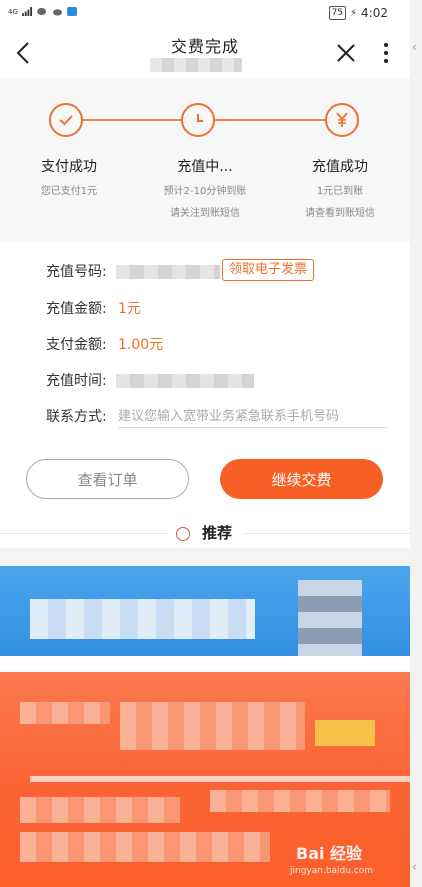 The height and width of the screenshot is (887, 422). What do you see at coordinates (330, 620) in the screenshot?
I see `banner-image-mosaic` at bounding box center [330, 620].